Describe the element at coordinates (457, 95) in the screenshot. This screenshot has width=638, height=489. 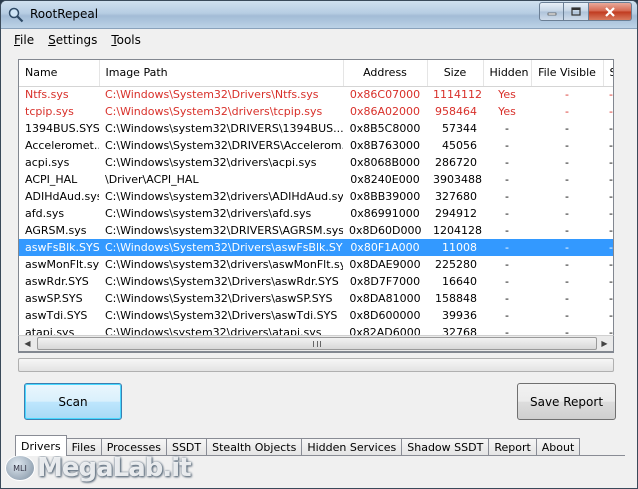
I see `cell-size: 1114112` at that location.